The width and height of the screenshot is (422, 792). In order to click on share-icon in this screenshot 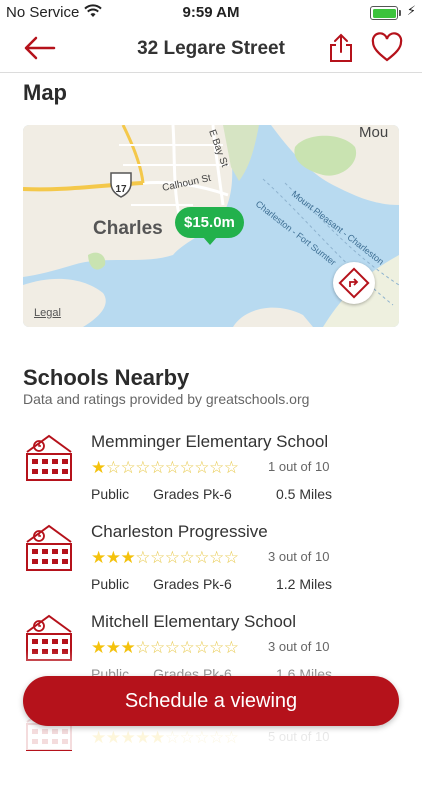, I will do `click(341, 48)`.